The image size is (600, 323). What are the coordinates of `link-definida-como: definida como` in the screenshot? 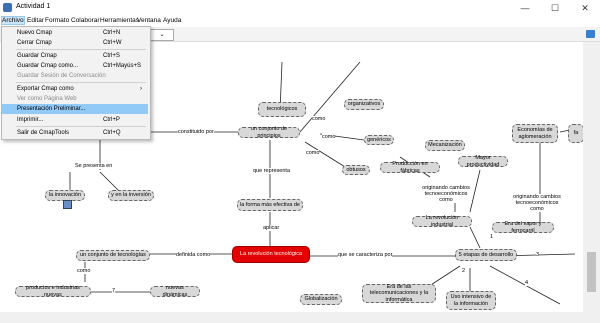 It's located at (193, 255).